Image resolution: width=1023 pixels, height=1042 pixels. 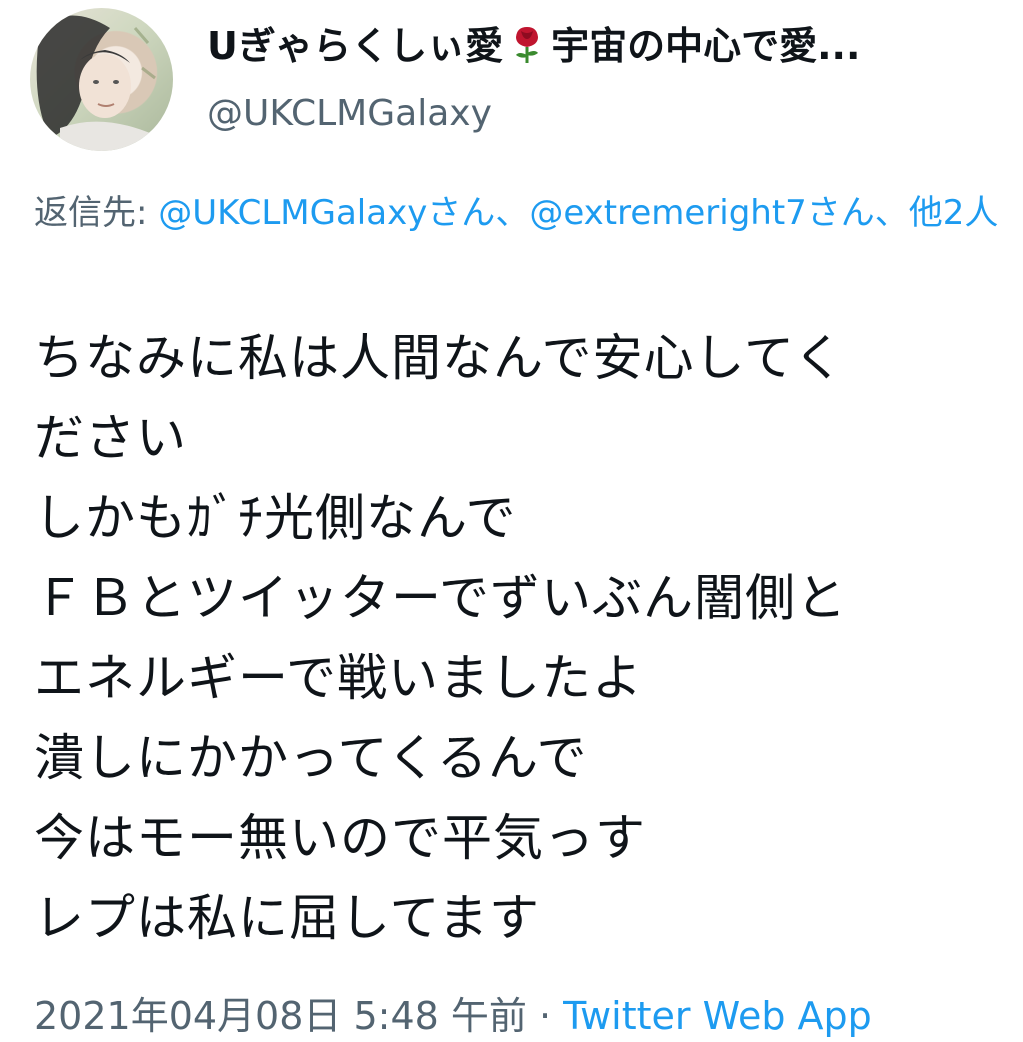 I want to click on reply-to-line: 返信先: @UKCLMGalaxyさん、@extremeright7さん、他2人, so click(x=526, y=213).